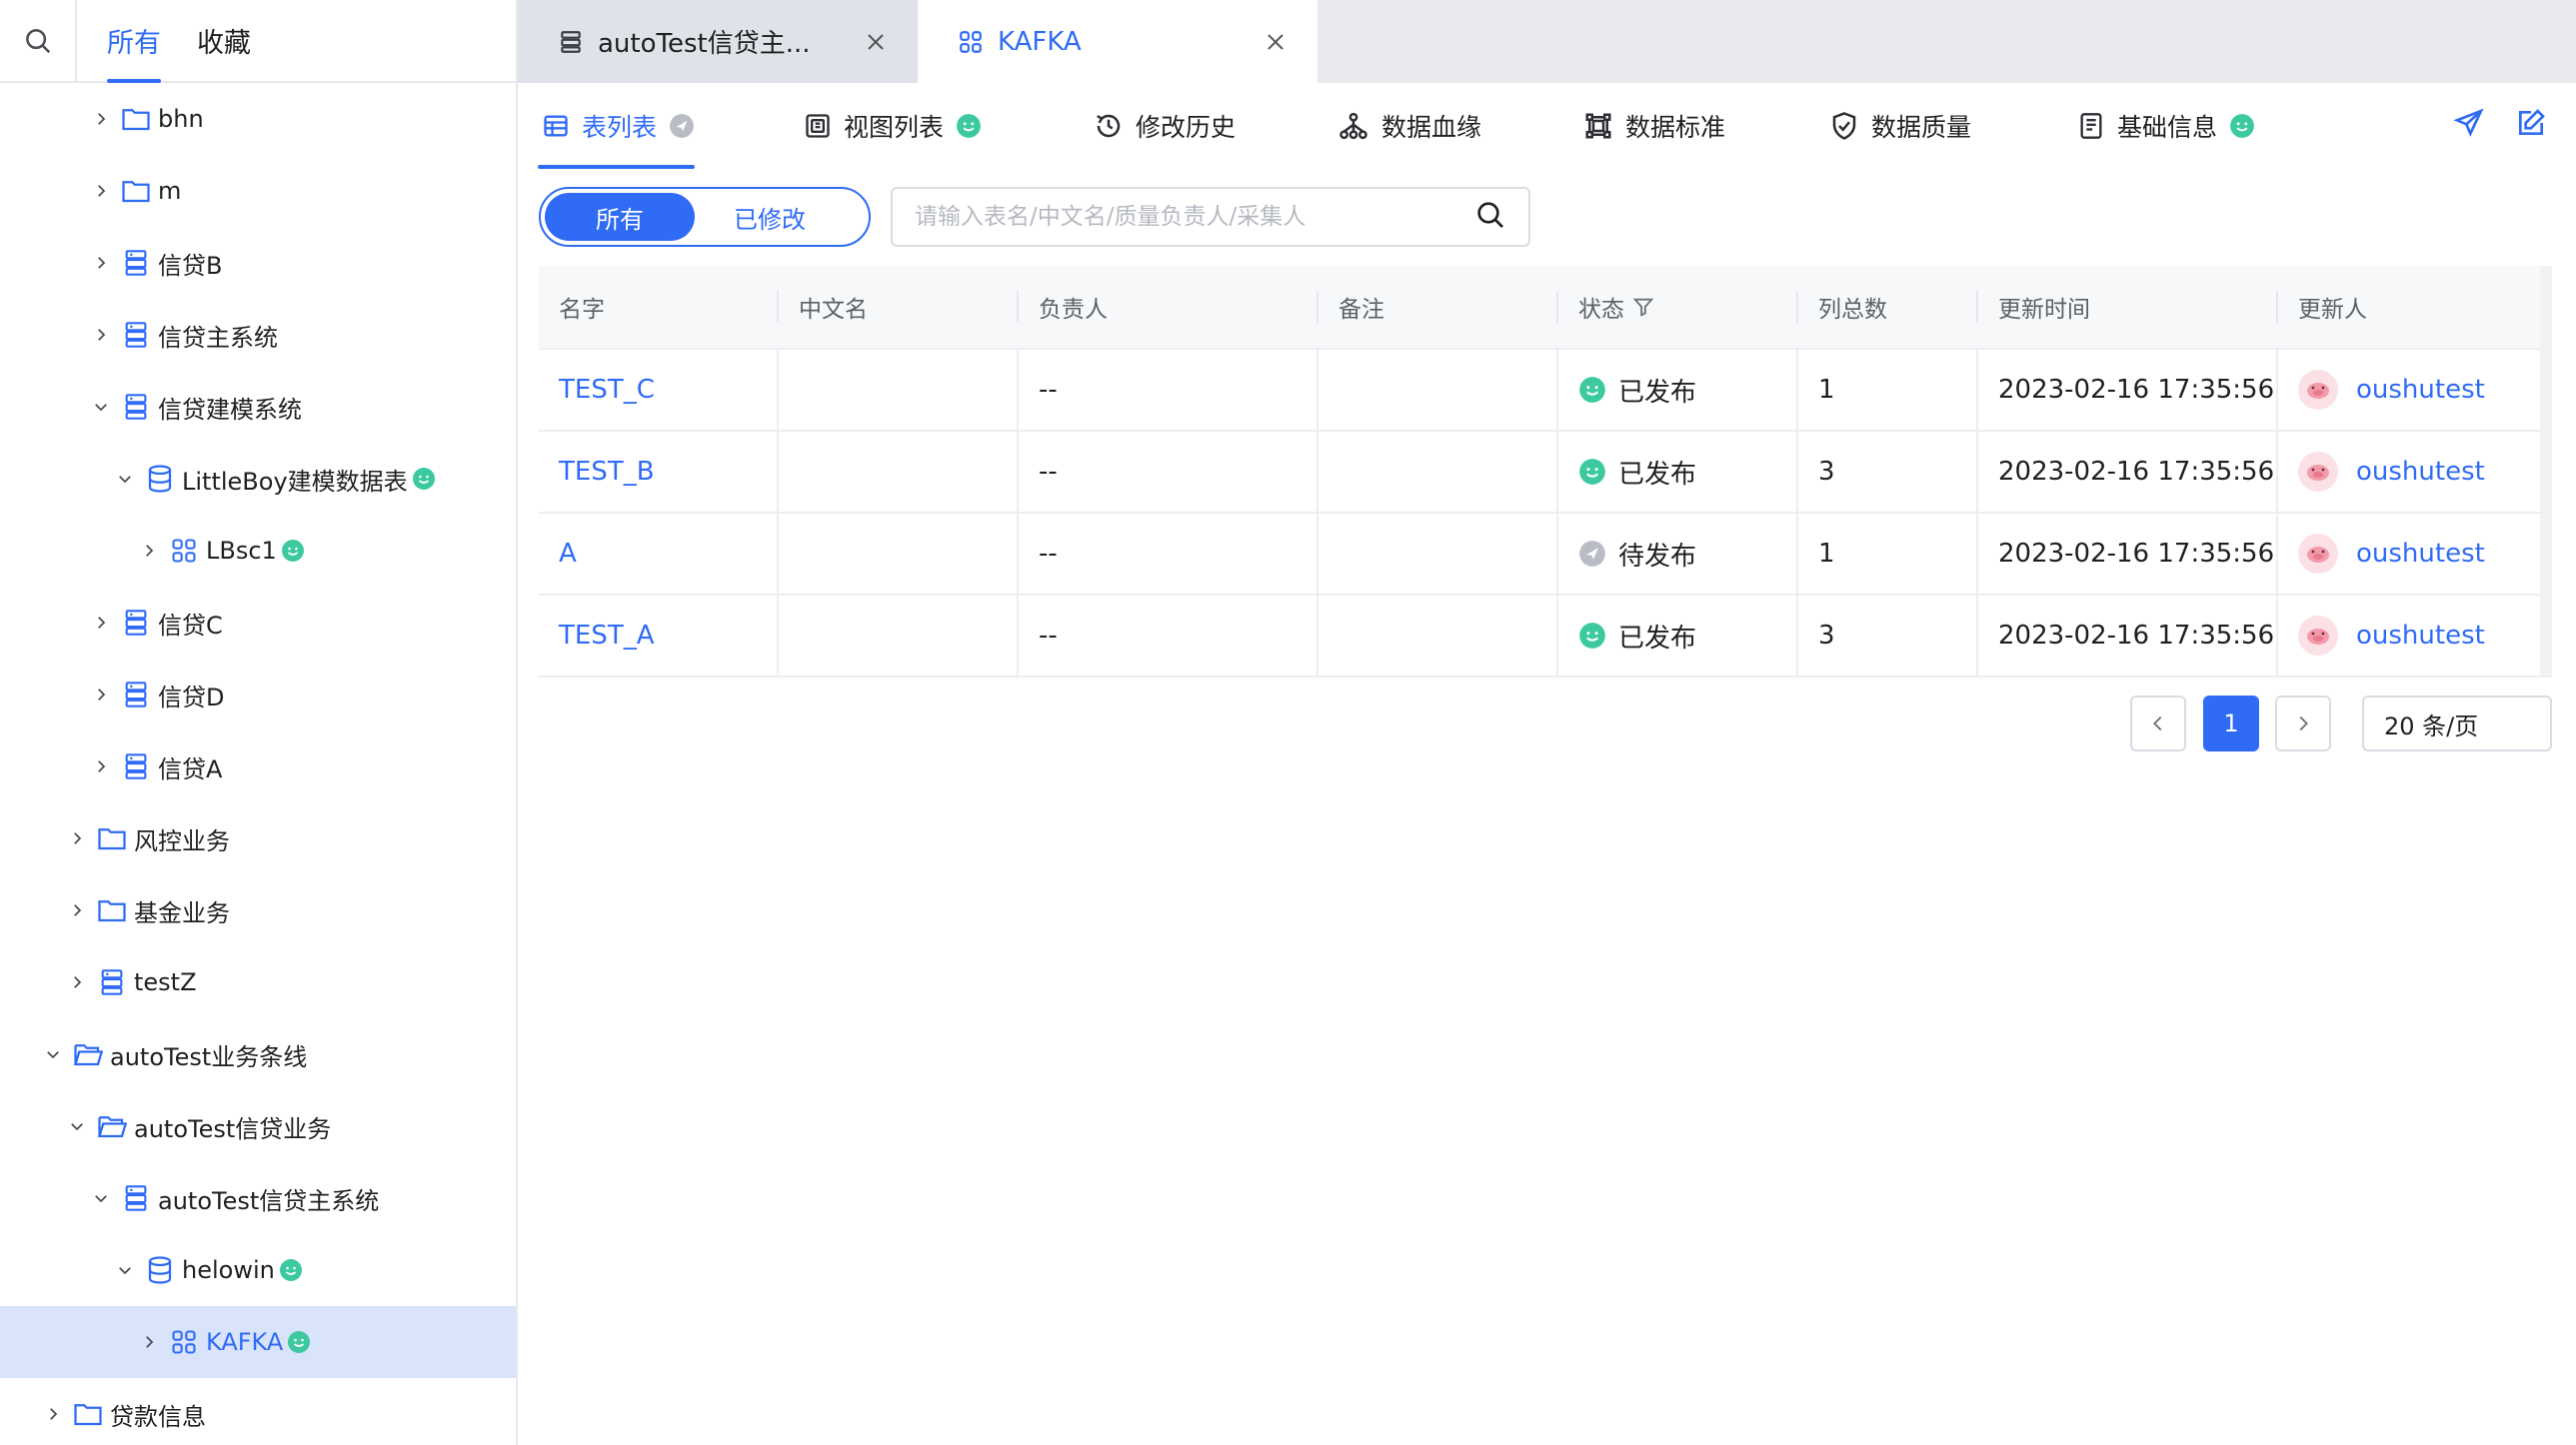 This screenshot has height=1445, width=2576. Describe the element at coordinates (258, 191) in the screenshot. I see `tree-node: m` at that location.